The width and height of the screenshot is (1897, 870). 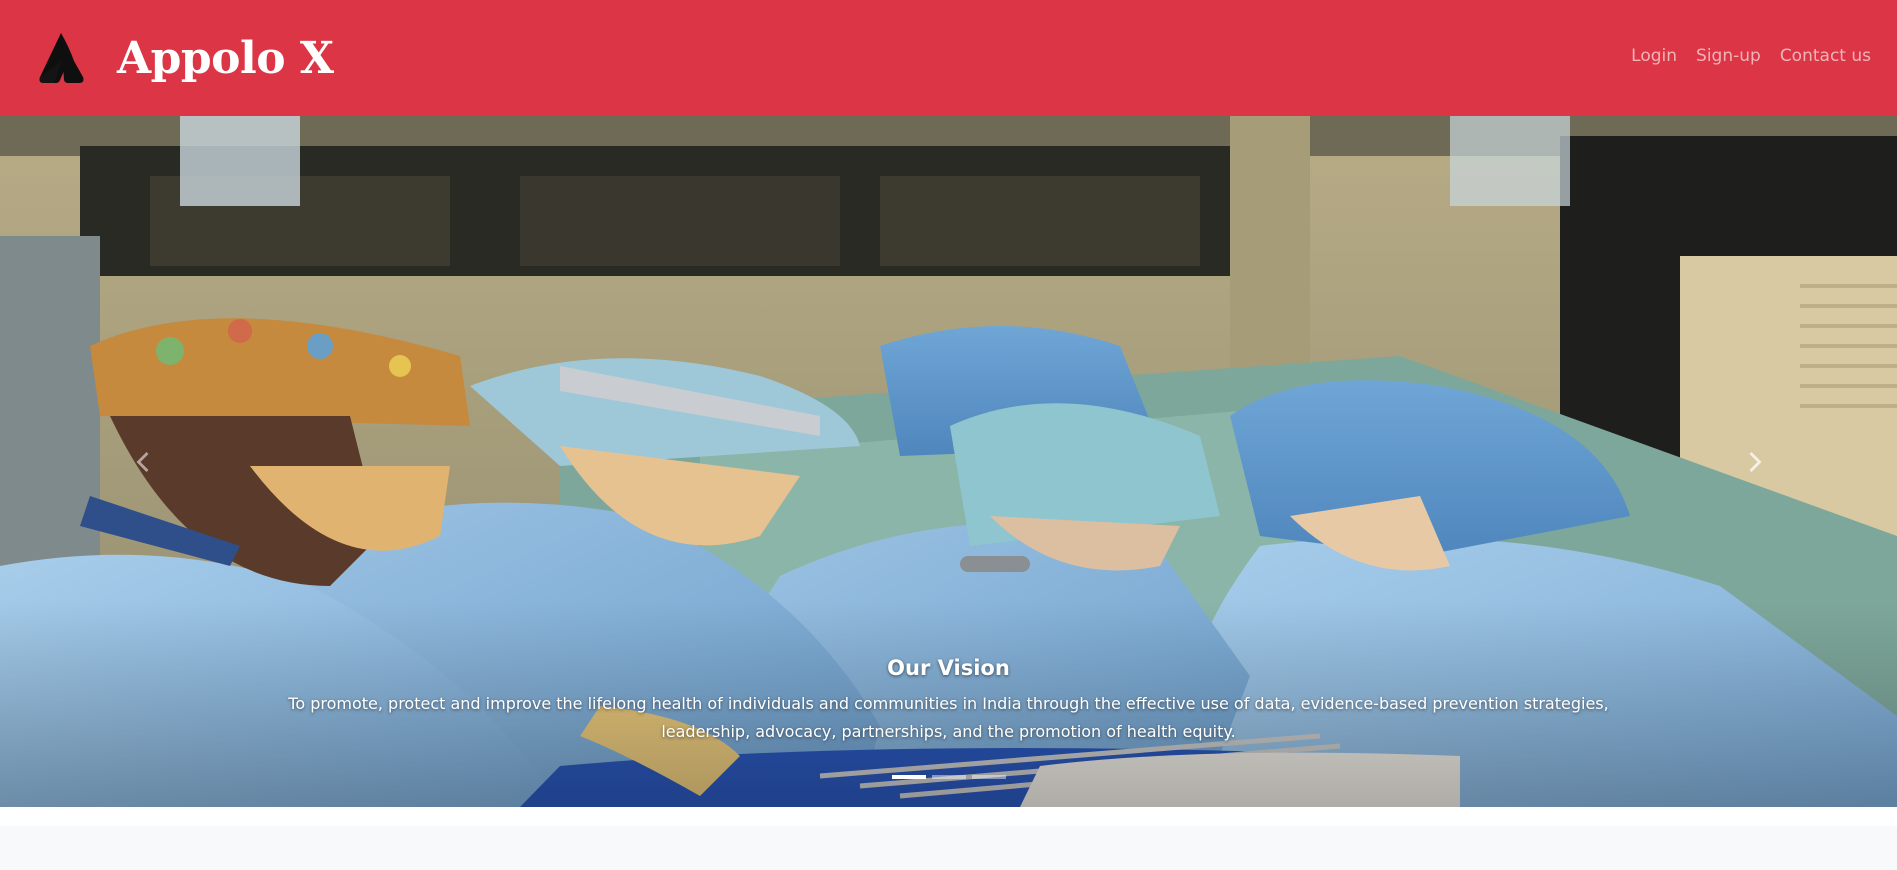 I want to click on nav-signup-link: Sign-up, so click(x=1728, y=56).